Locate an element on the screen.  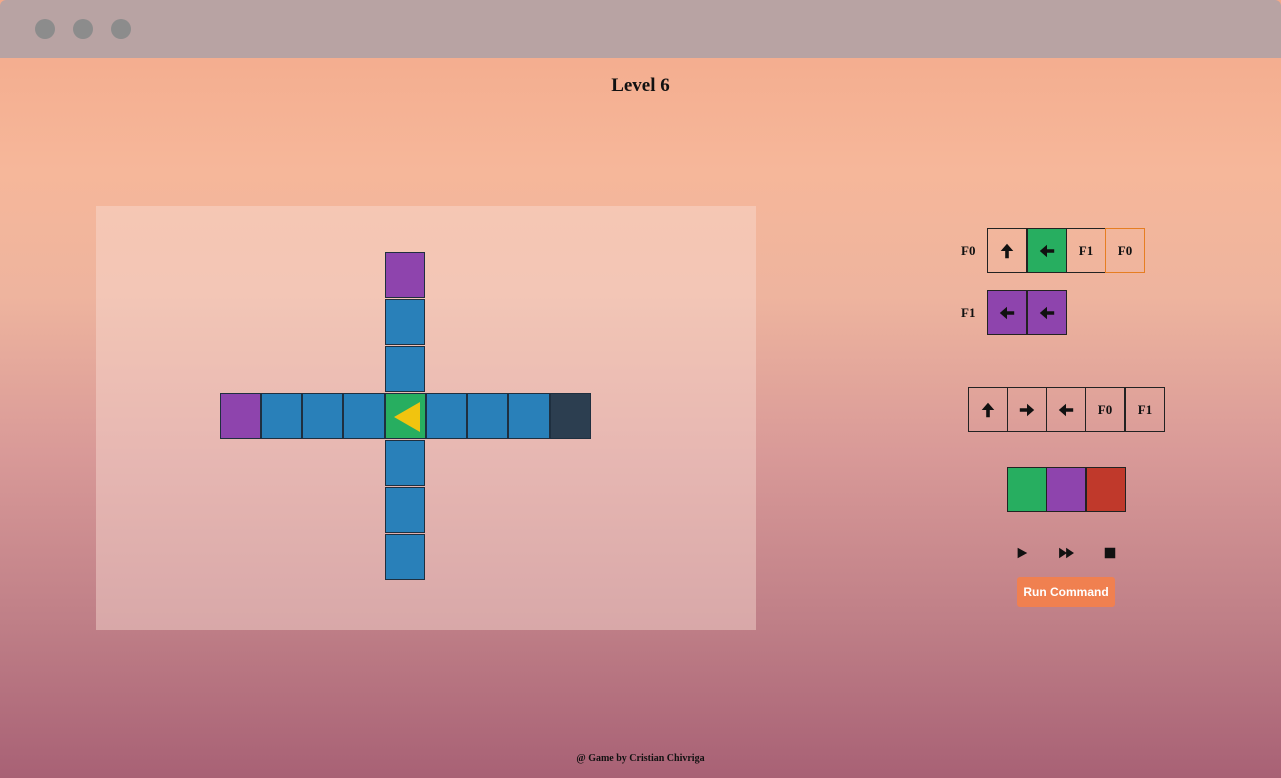
palette-forward-button is located at coordinates (988, 409).